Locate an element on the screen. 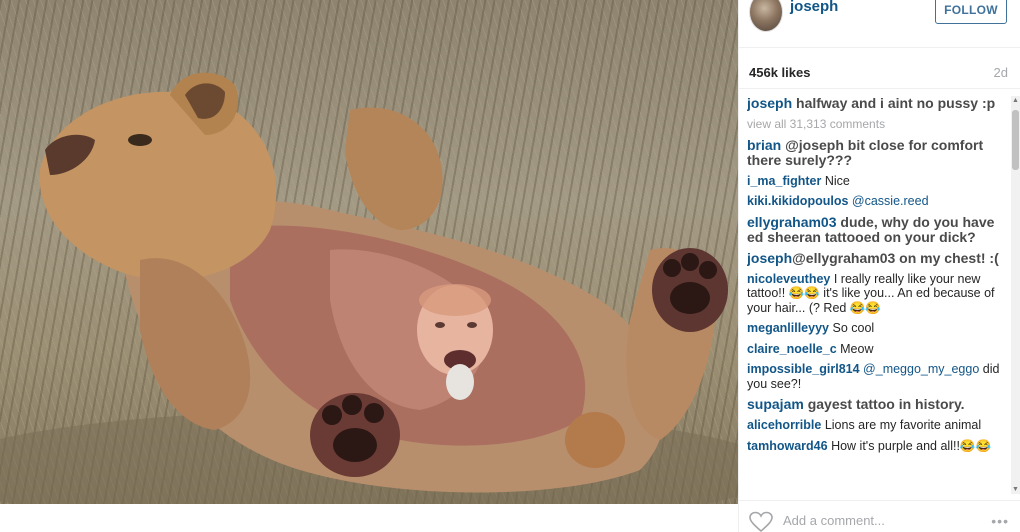 This screenshot has width=1020, height=532. header-divider is located at coordinates (879, 47).